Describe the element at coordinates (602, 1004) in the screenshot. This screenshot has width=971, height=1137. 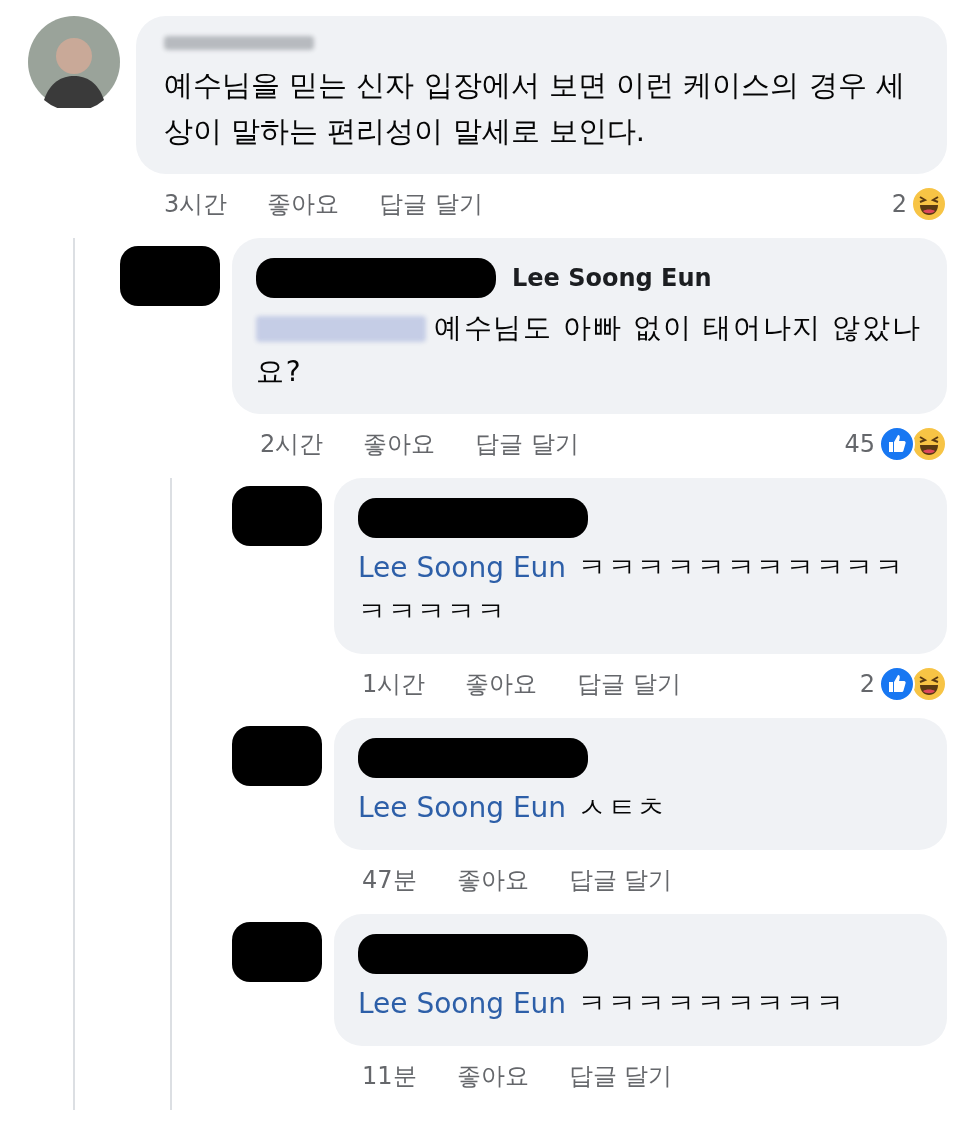
I see `comment-text: Lee Soong Eun ㅋㅋㅋㅋㅋㅋㅋㅋㅋ` at that location.